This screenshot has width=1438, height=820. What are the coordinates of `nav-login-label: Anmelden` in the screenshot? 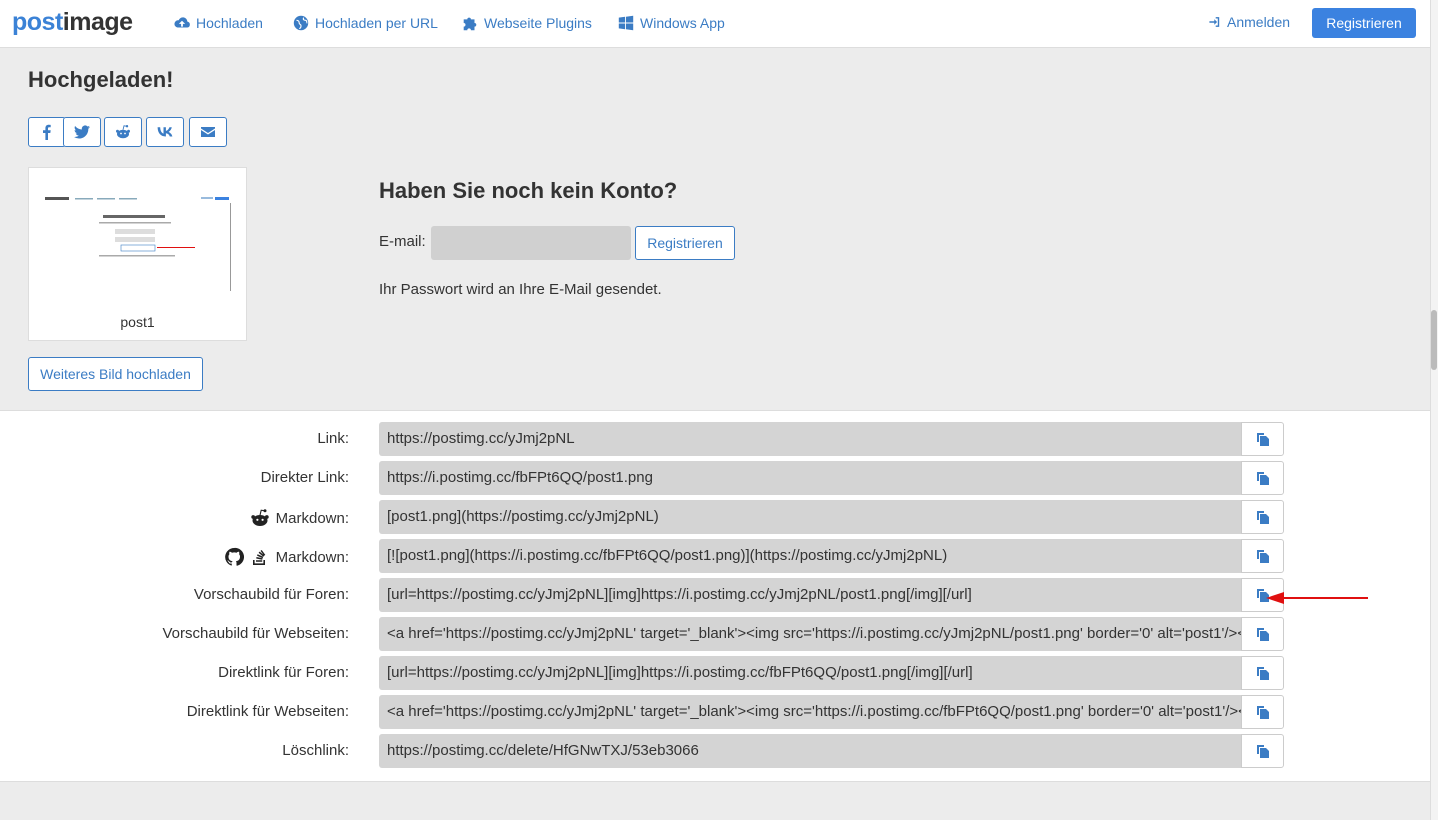 It's located at (1259, 22).